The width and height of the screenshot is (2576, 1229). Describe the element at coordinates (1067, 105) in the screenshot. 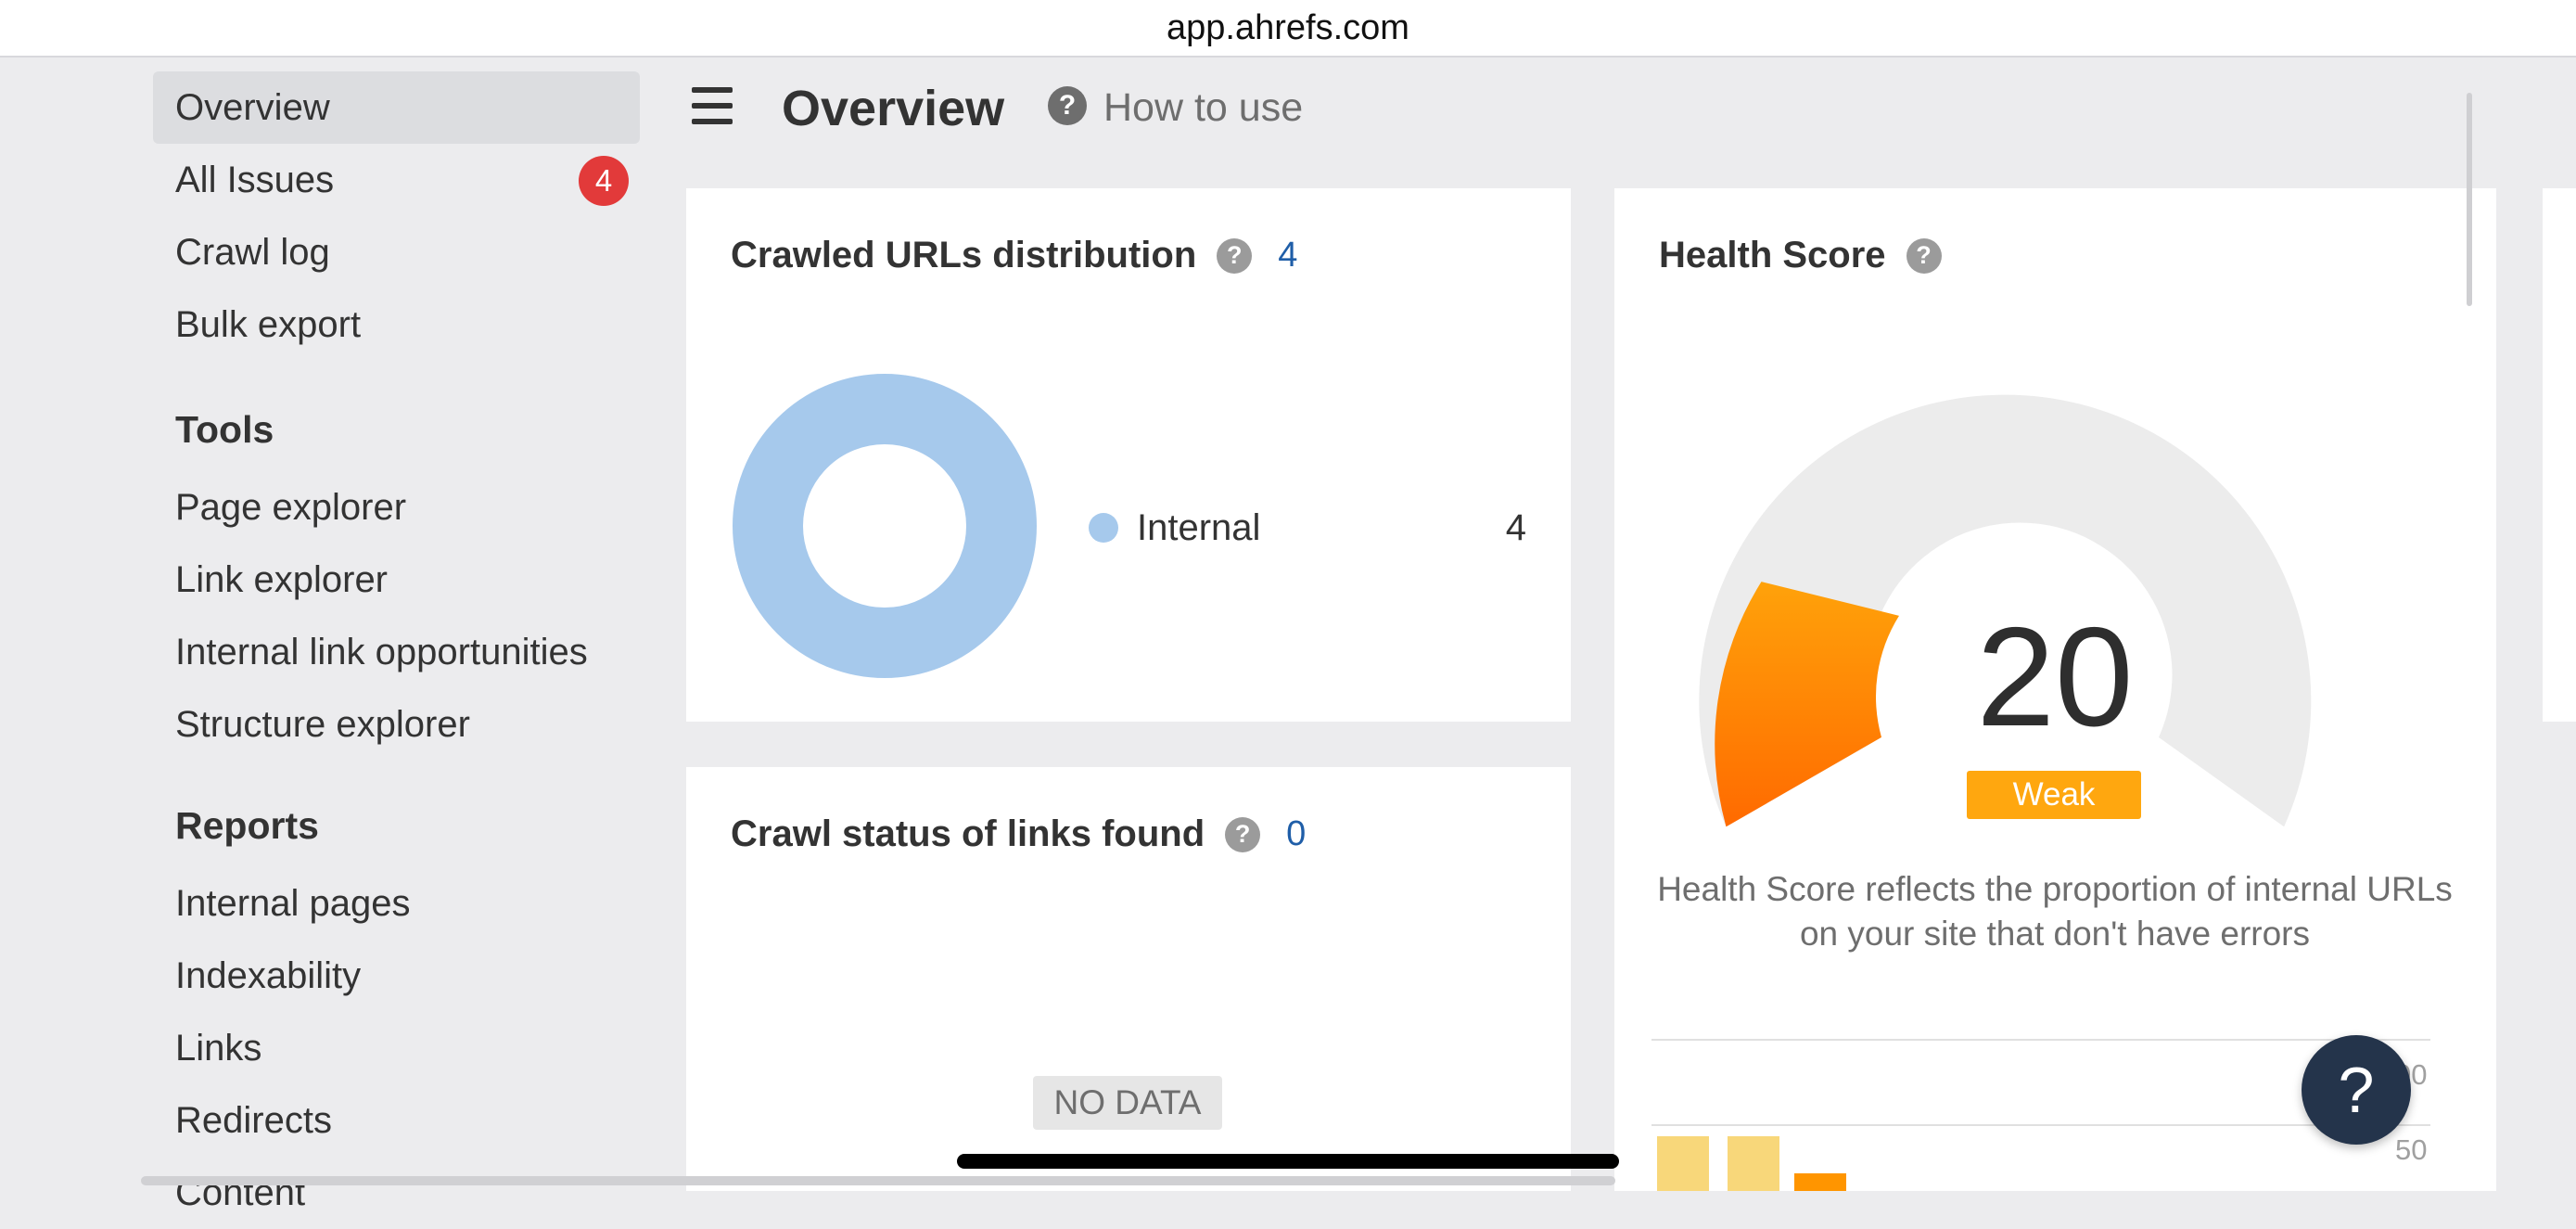

I see `help-circle-icon: ?` at that location.